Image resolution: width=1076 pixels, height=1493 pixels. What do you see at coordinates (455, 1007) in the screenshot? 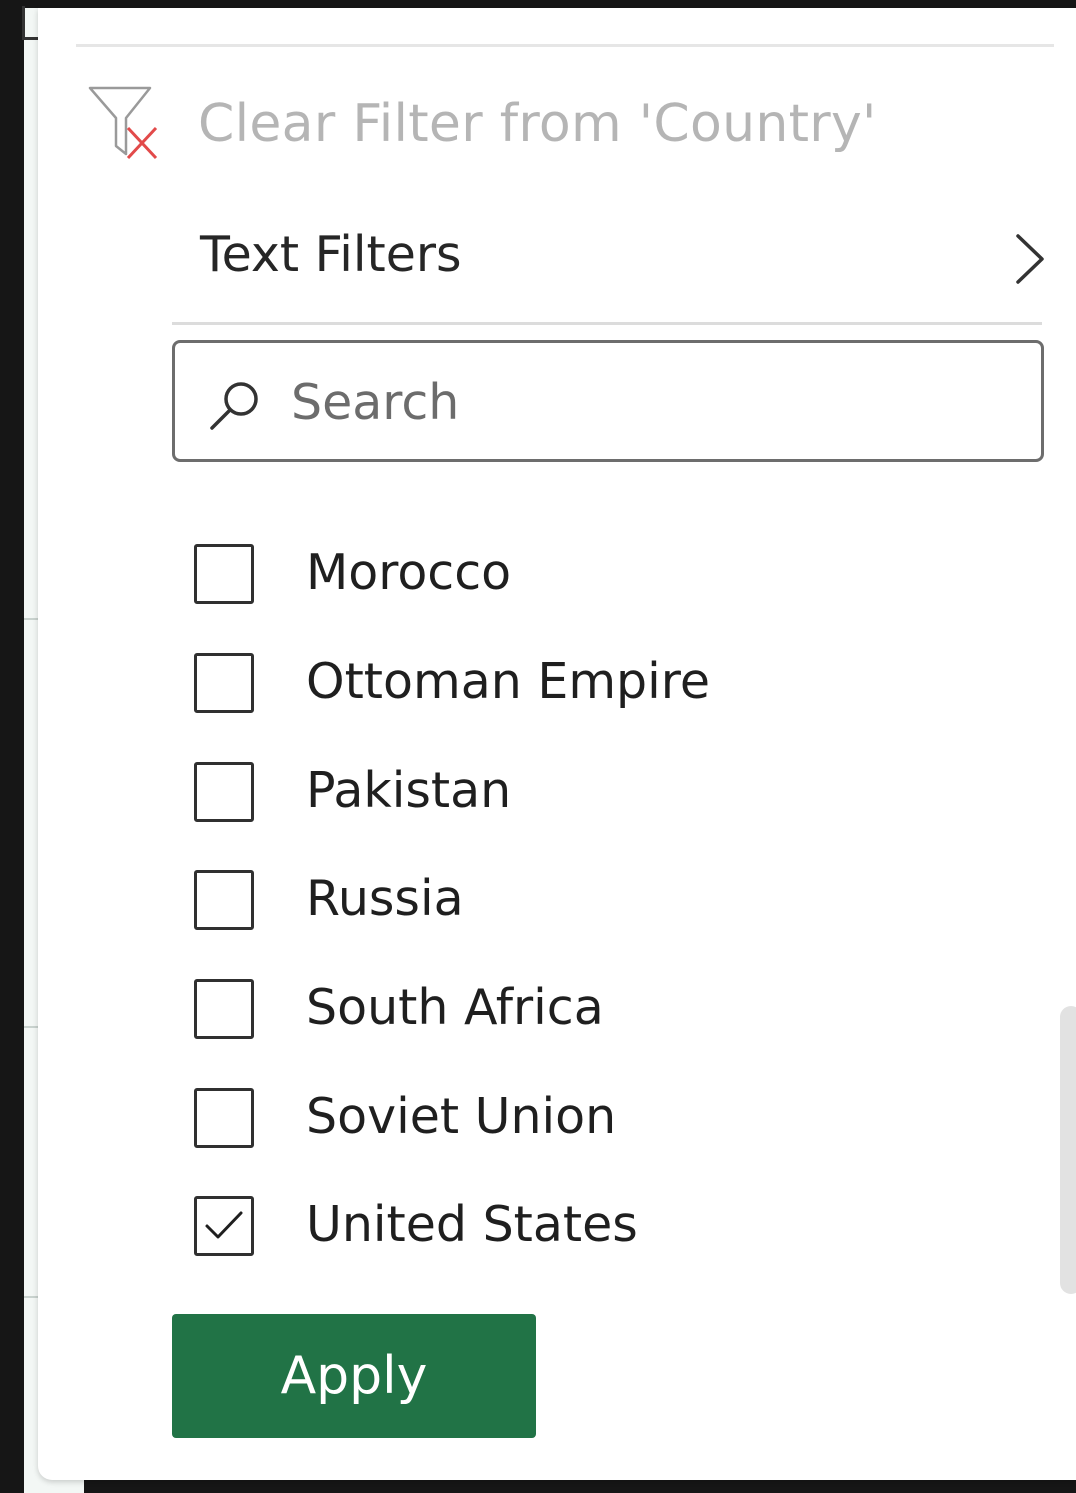
I see `list-item-label: South Africa` at bounding box center [455, 1007].